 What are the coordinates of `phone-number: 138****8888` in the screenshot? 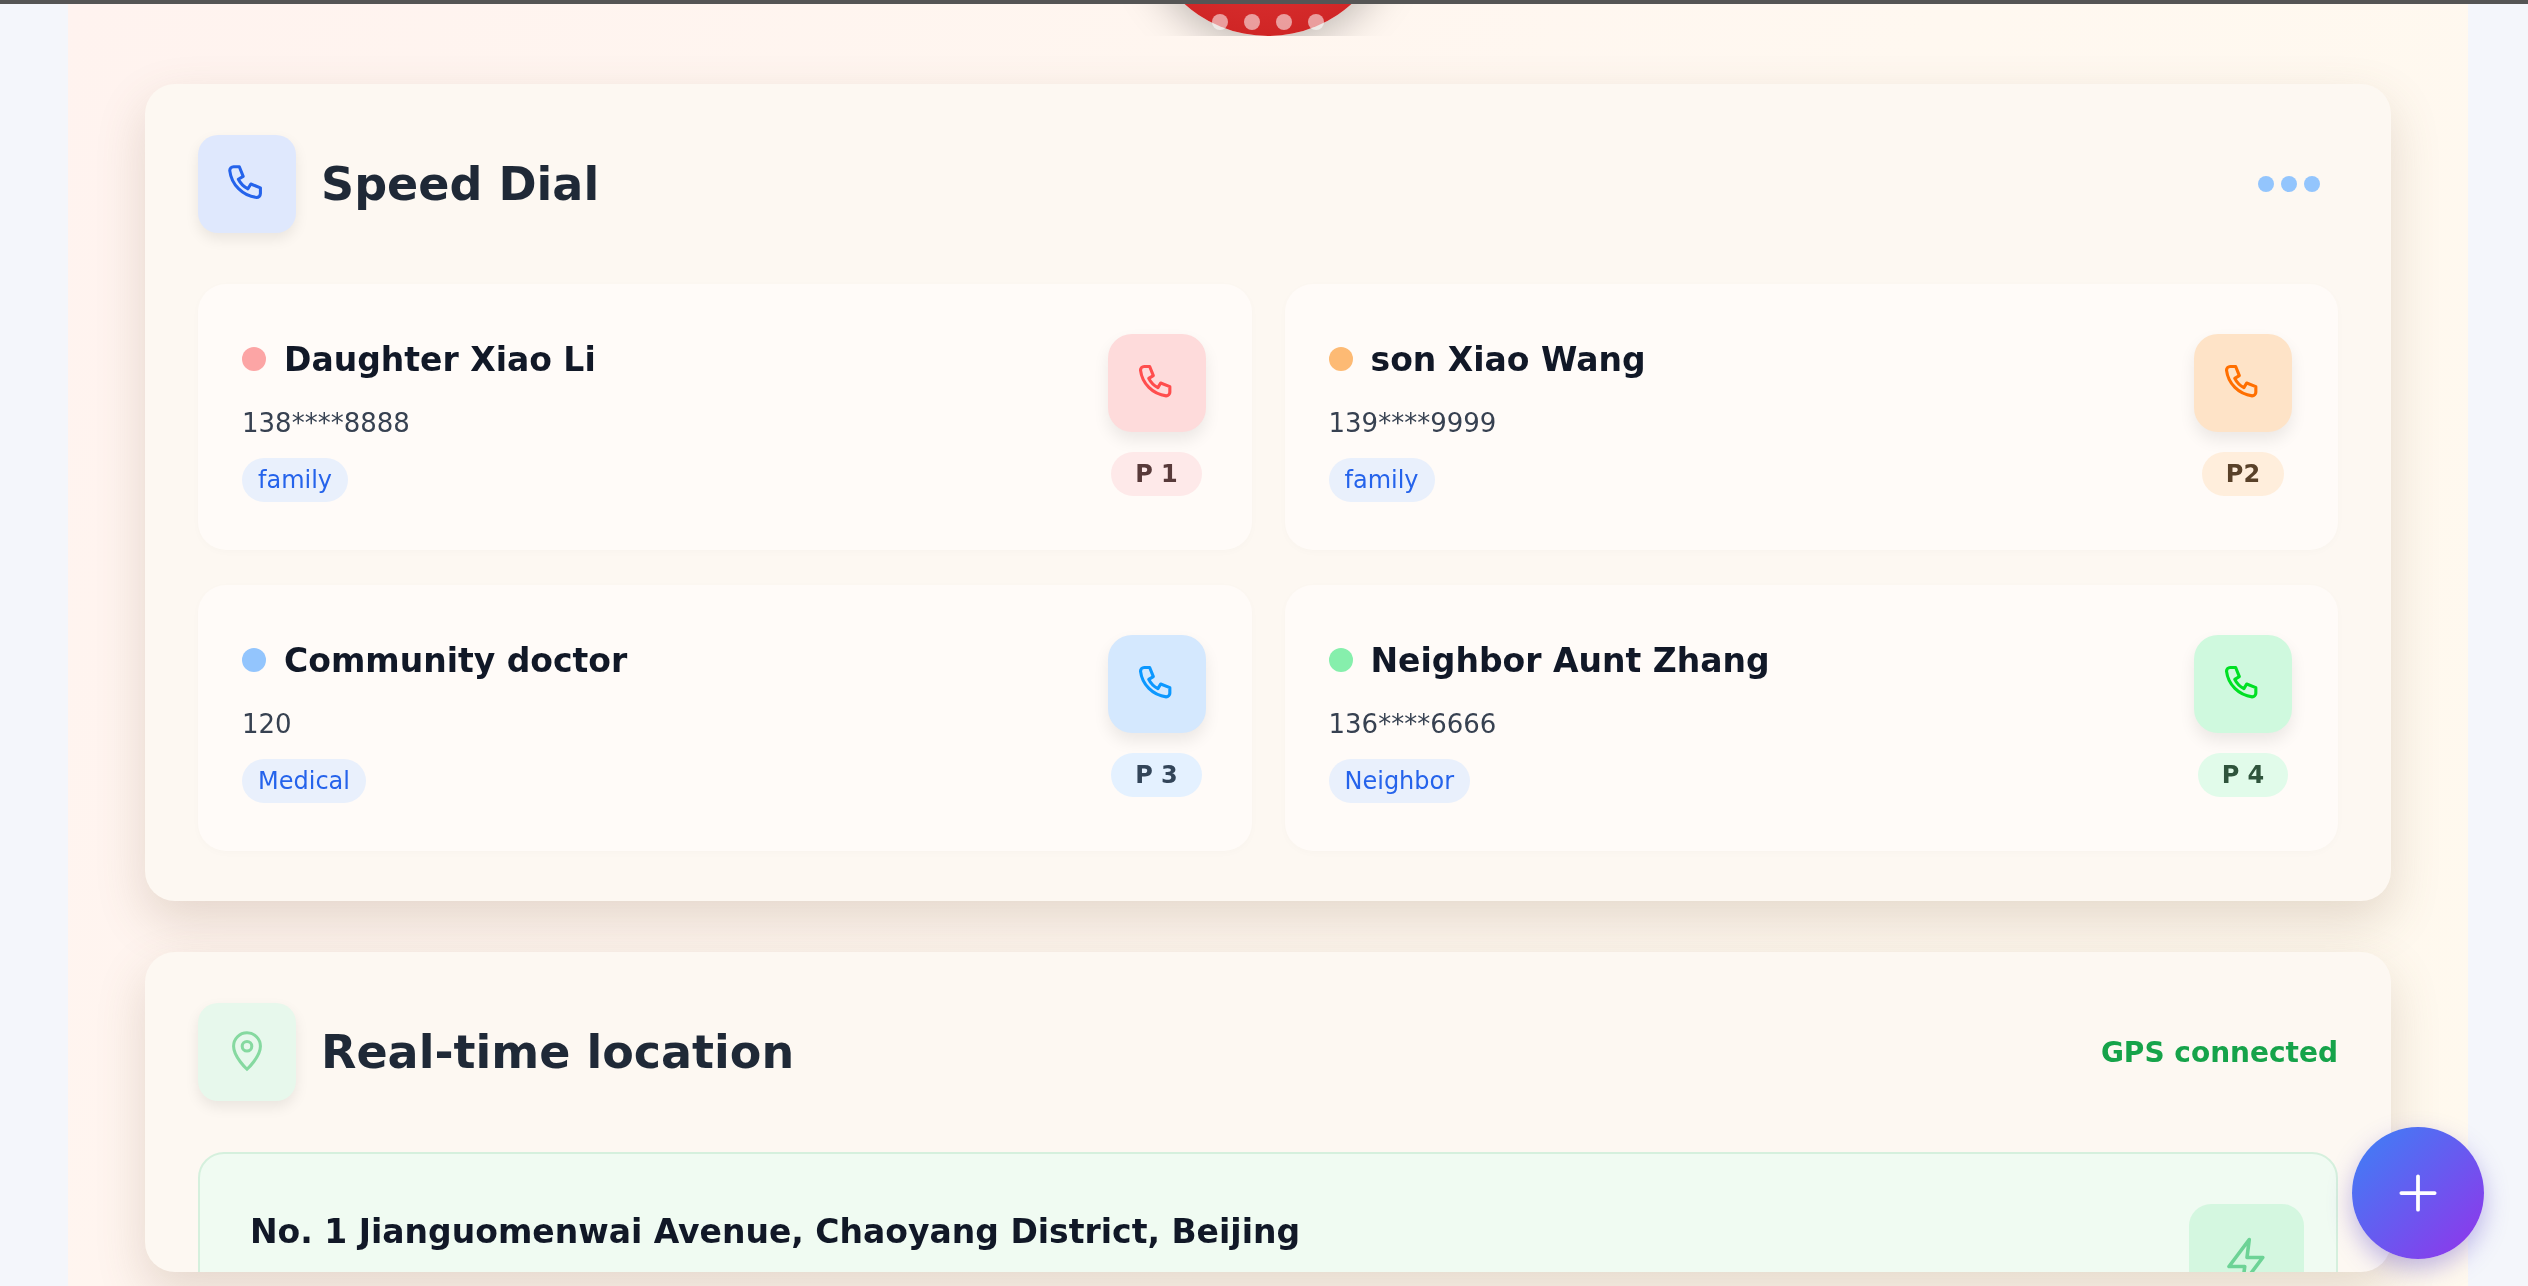 It's located at (326, 423).